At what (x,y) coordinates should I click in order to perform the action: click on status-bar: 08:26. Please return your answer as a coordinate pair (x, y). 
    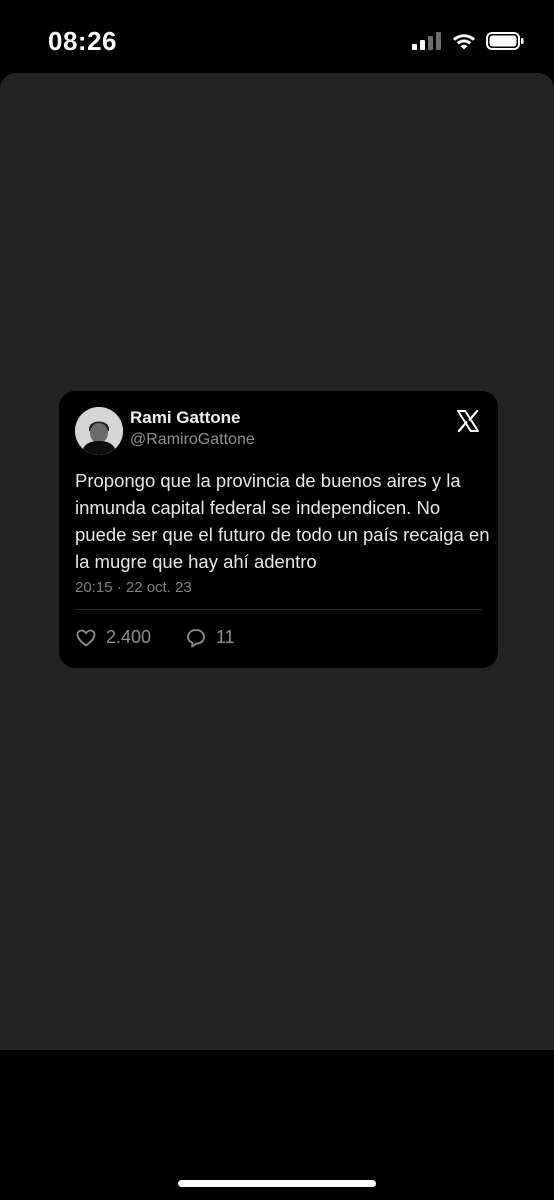
    Looking at the image, I should click on (277, 36).